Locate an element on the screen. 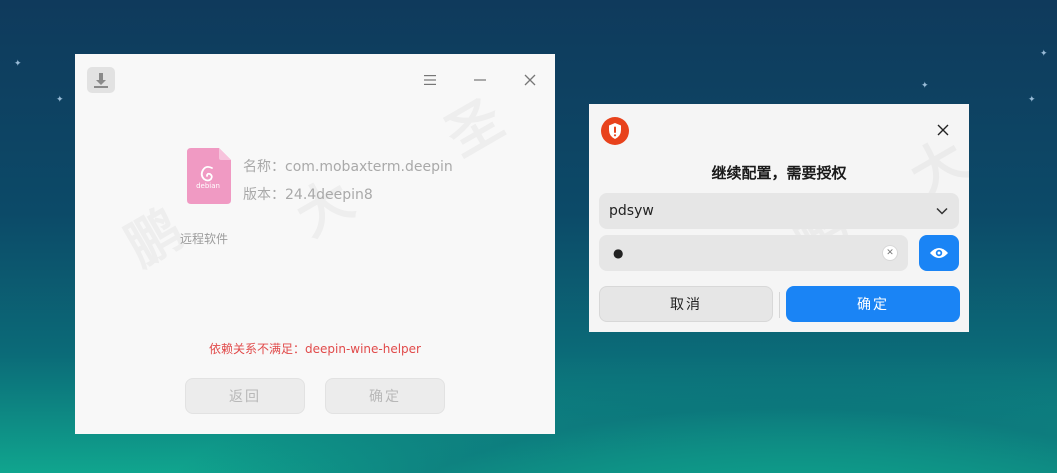 The width and height of the screenshot is (1057, 473). clear-icon: ✕ is located at coordinates (890, 253).